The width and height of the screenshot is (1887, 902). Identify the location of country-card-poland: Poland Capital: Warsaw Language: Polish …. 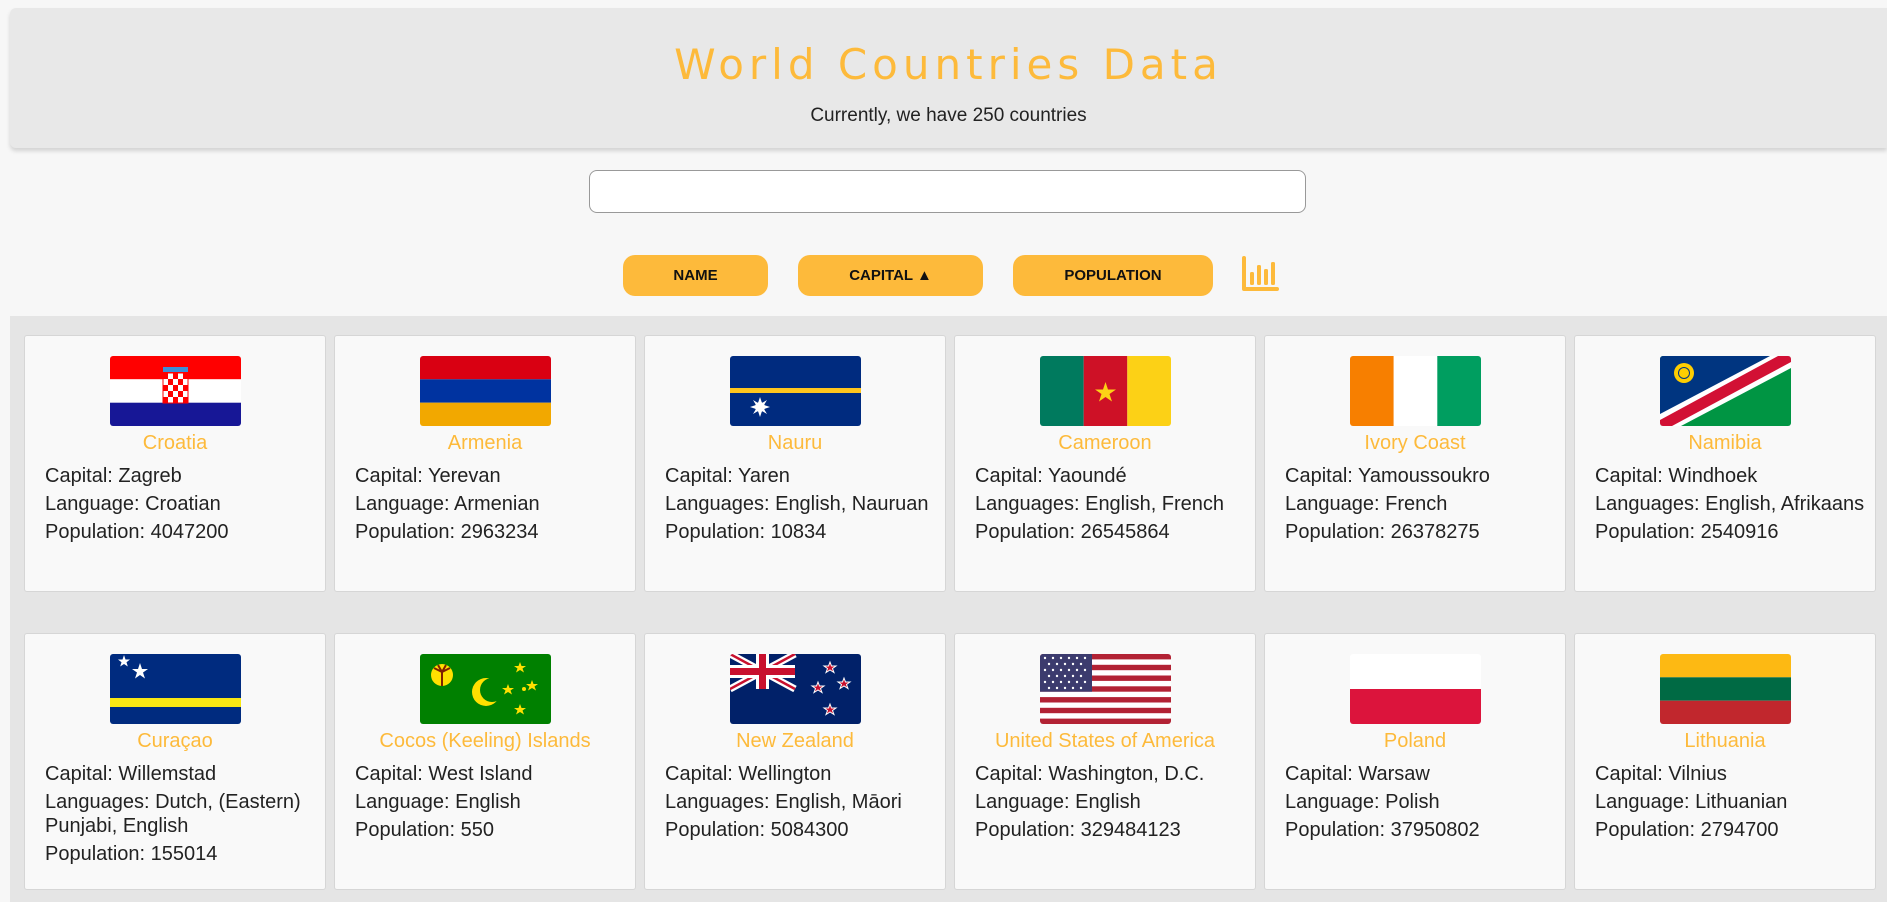
(1415, 761).